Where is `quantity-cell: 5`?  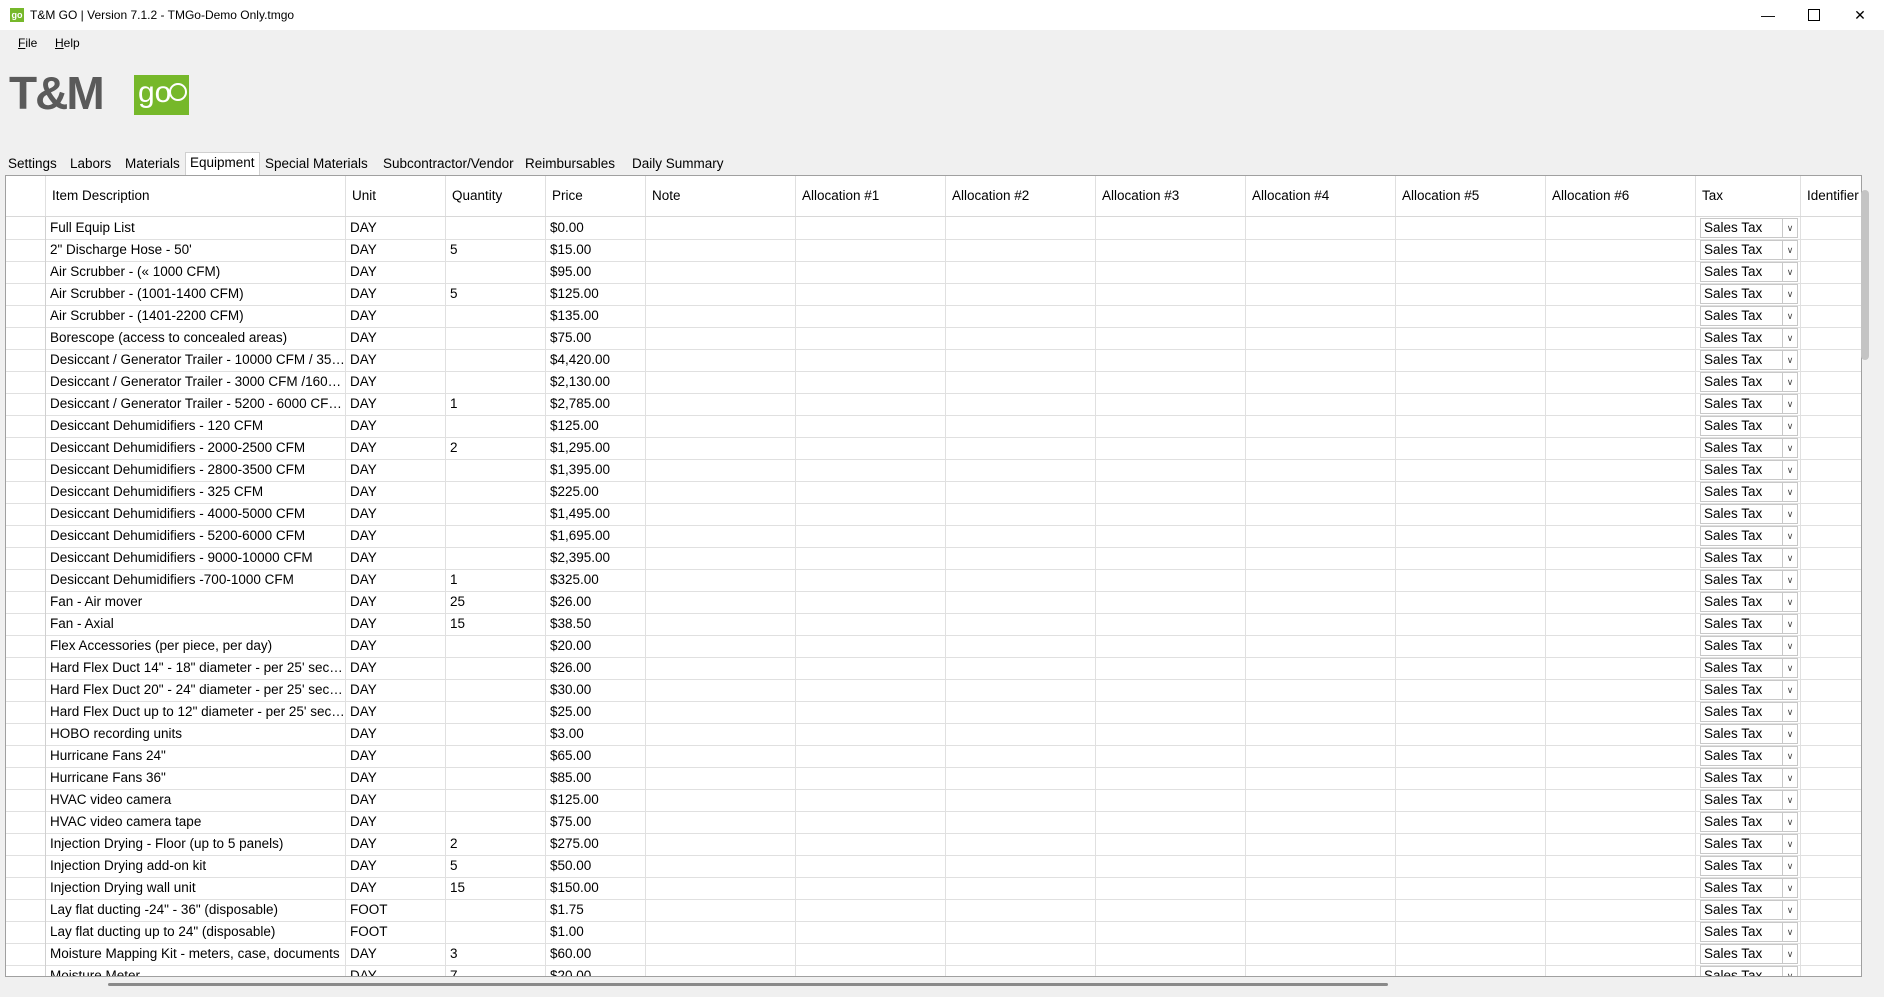
quantity-cell: 5 is located at coordinates (496, 250).